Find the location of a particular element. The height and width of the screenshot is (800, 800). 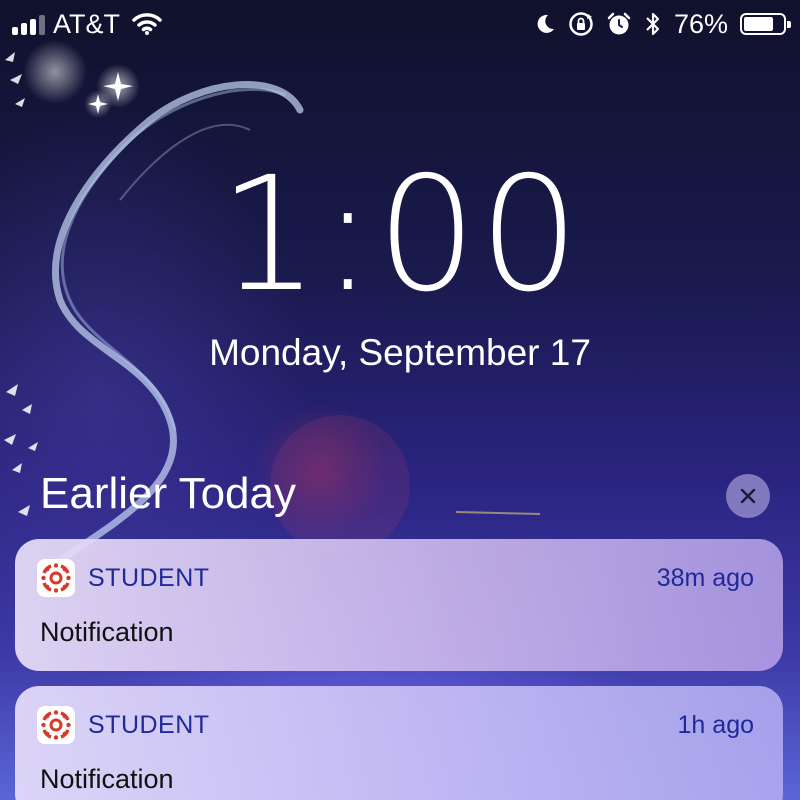

notification-section-title: Earlier Today is located at coordinates (168, 493).